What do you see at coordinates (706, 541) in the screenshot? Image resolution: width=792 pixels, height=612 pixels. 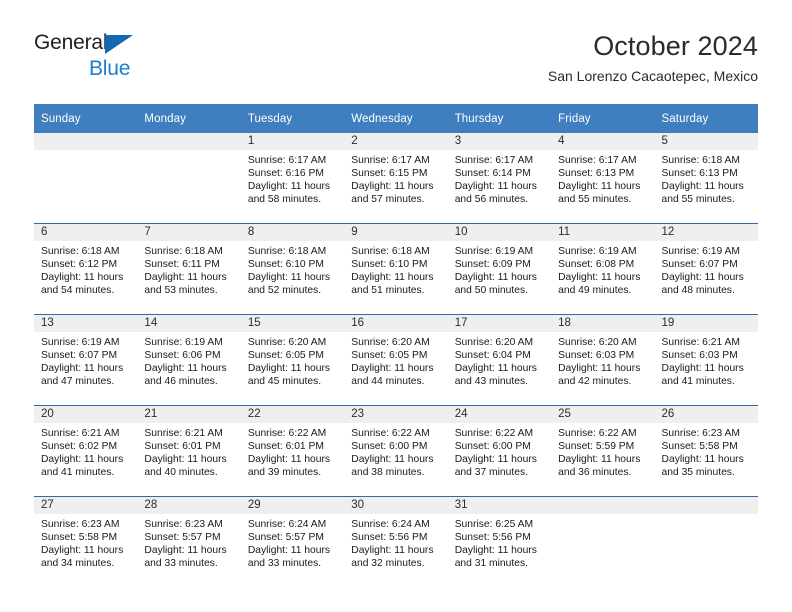 I see `calendar-empty-cell` at bounding box center [706, 541].